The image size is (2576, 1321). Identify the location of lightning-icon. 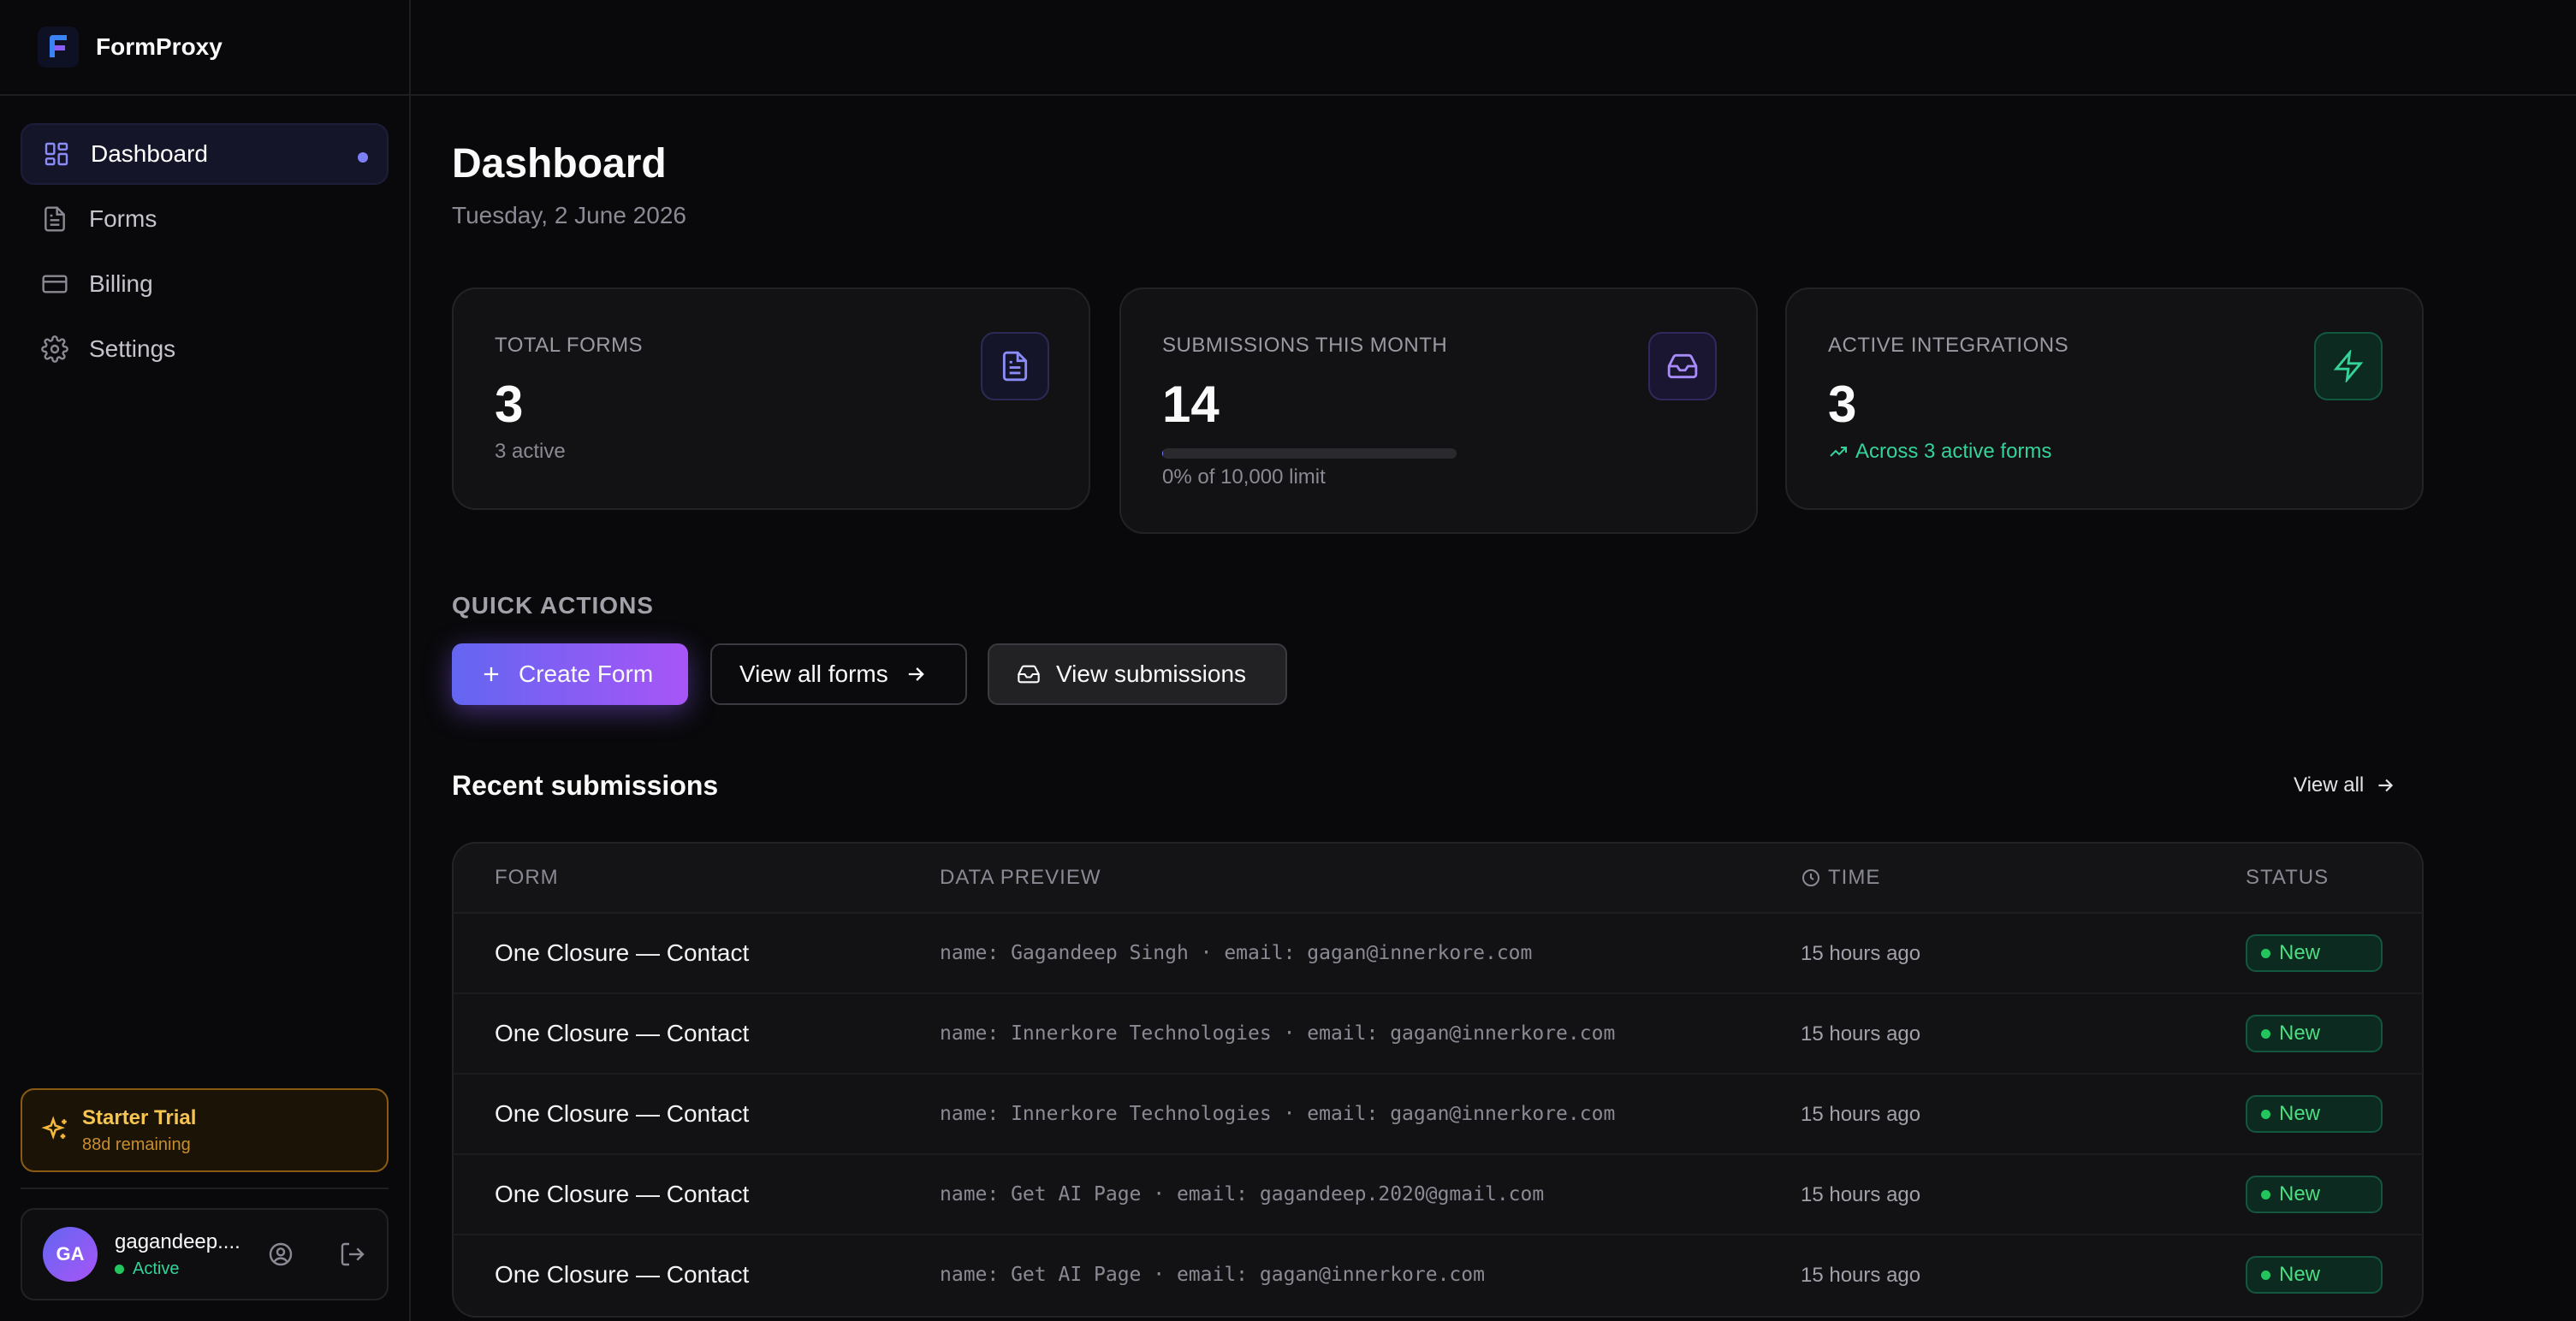
(2348, 366).